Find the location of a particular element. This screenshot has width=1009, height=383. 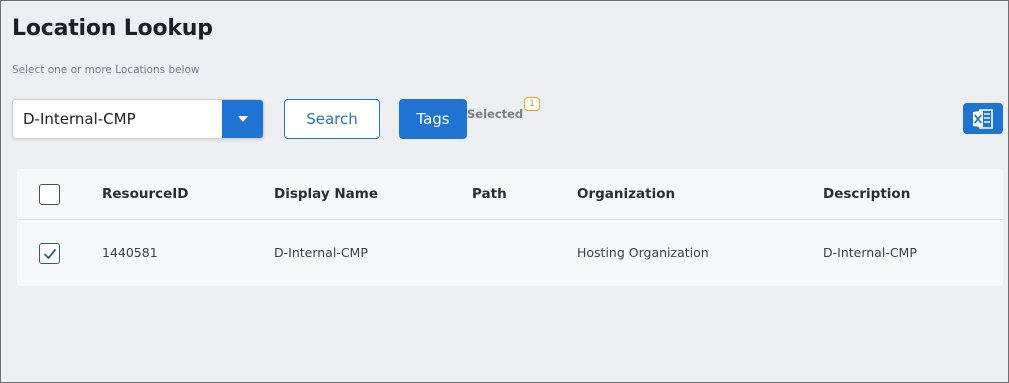

column-header-description: Description is located at coordinates (866, 194).